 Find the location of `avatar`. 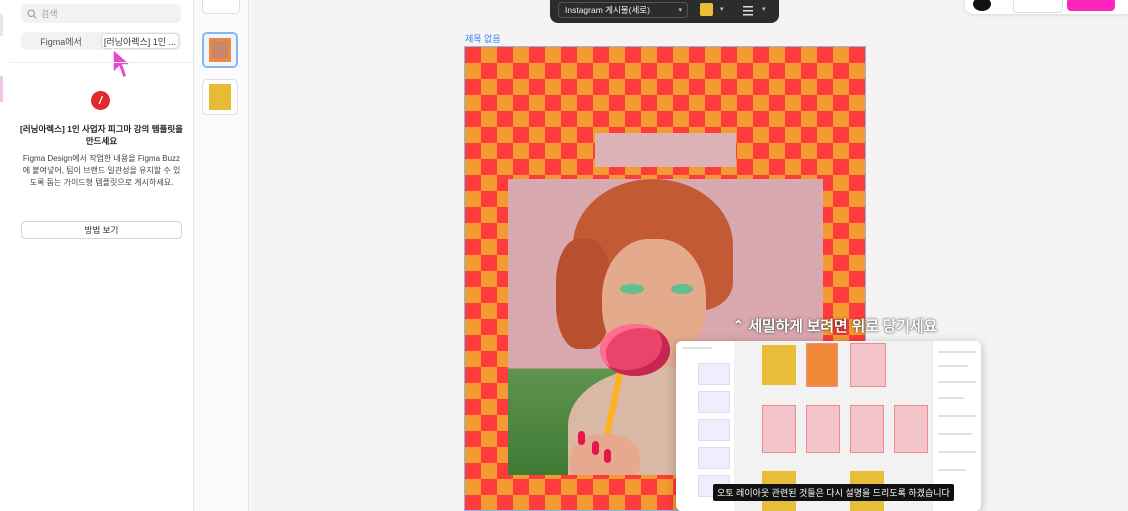

avatar is located at coordinates (982, 5).